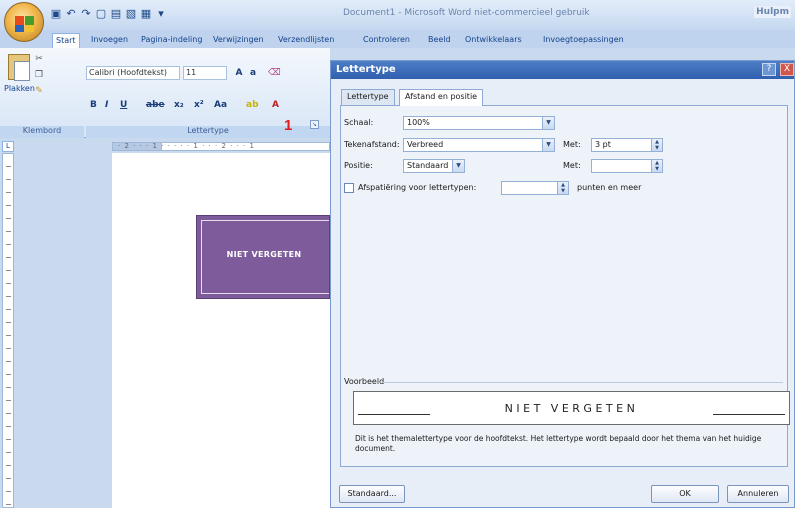  Describe the element at coordinates (19, 88) in the screenshot. I see `paste-label: Plakken` at that location.